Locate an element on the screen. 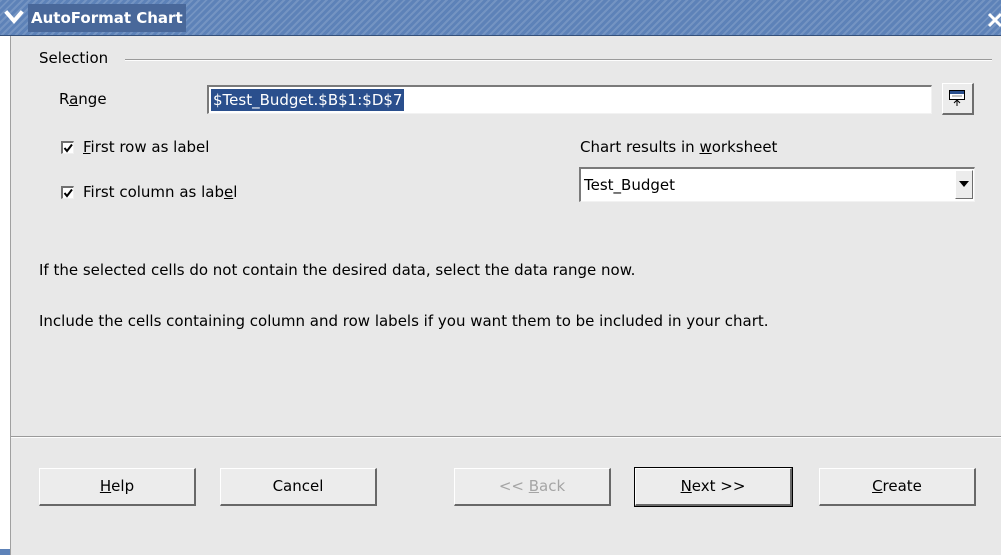 This screenshot has height=555, width=1001. range-input: $Test_Budget.$B$1:$D$7 is located at coordinates (569, 99).